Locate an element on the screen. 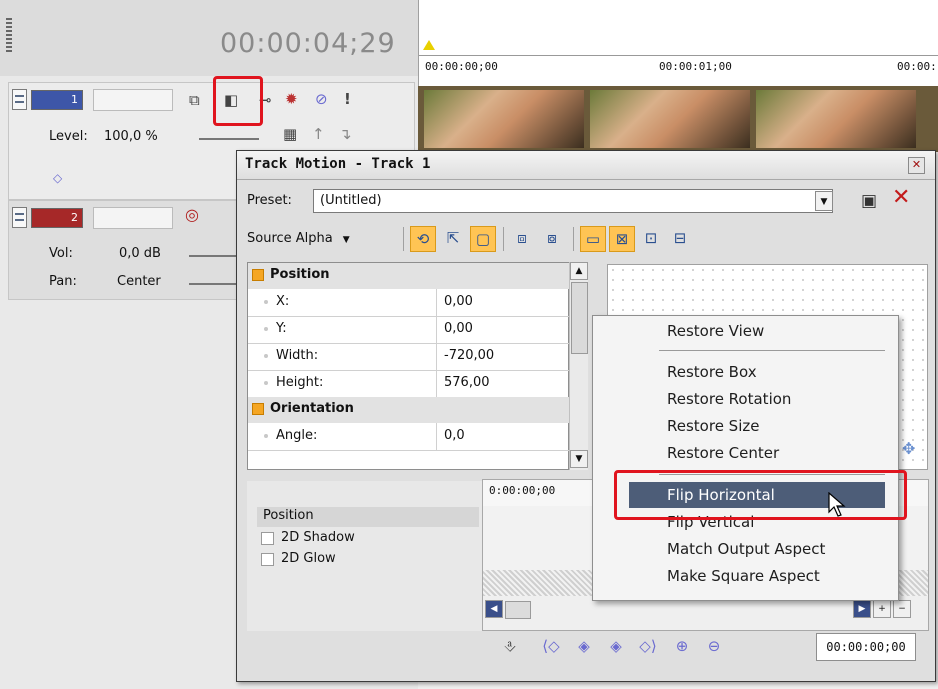 This screenshot has height=689, width=938. close-icon: ✕ is located at coordinates (916, 165).